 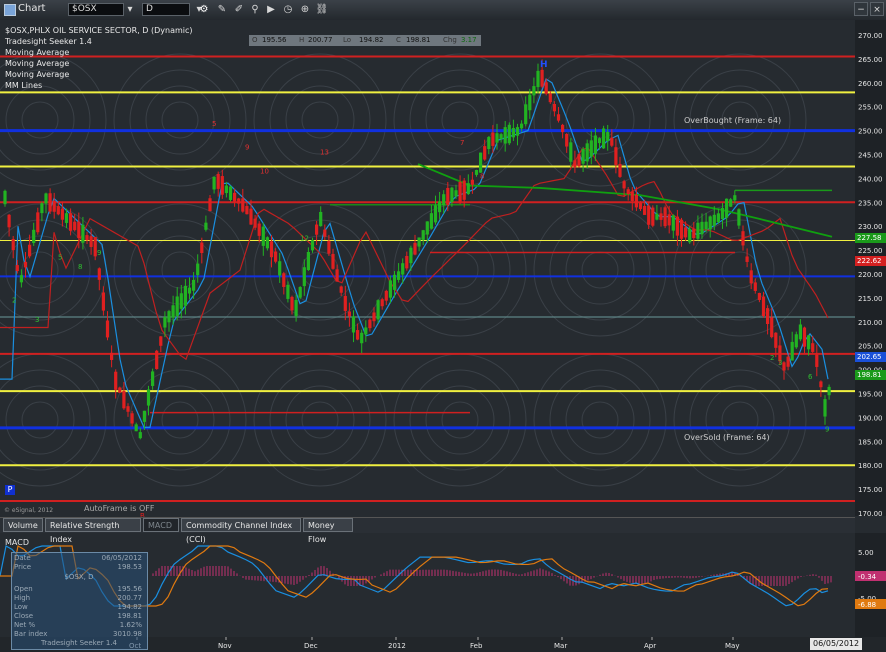 I want to click on marker-icon: ✐, so click(x=239, y=9).